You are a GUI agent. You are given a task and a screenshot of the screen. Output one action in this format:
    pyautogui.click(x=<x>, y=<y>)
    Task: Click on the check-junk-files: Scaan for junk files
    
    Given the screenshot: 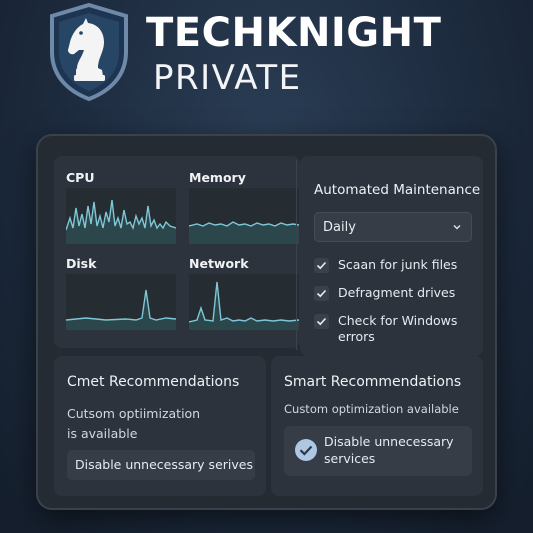 What is the action you would take?
    pyautogui.click(x=394, y=266)
    